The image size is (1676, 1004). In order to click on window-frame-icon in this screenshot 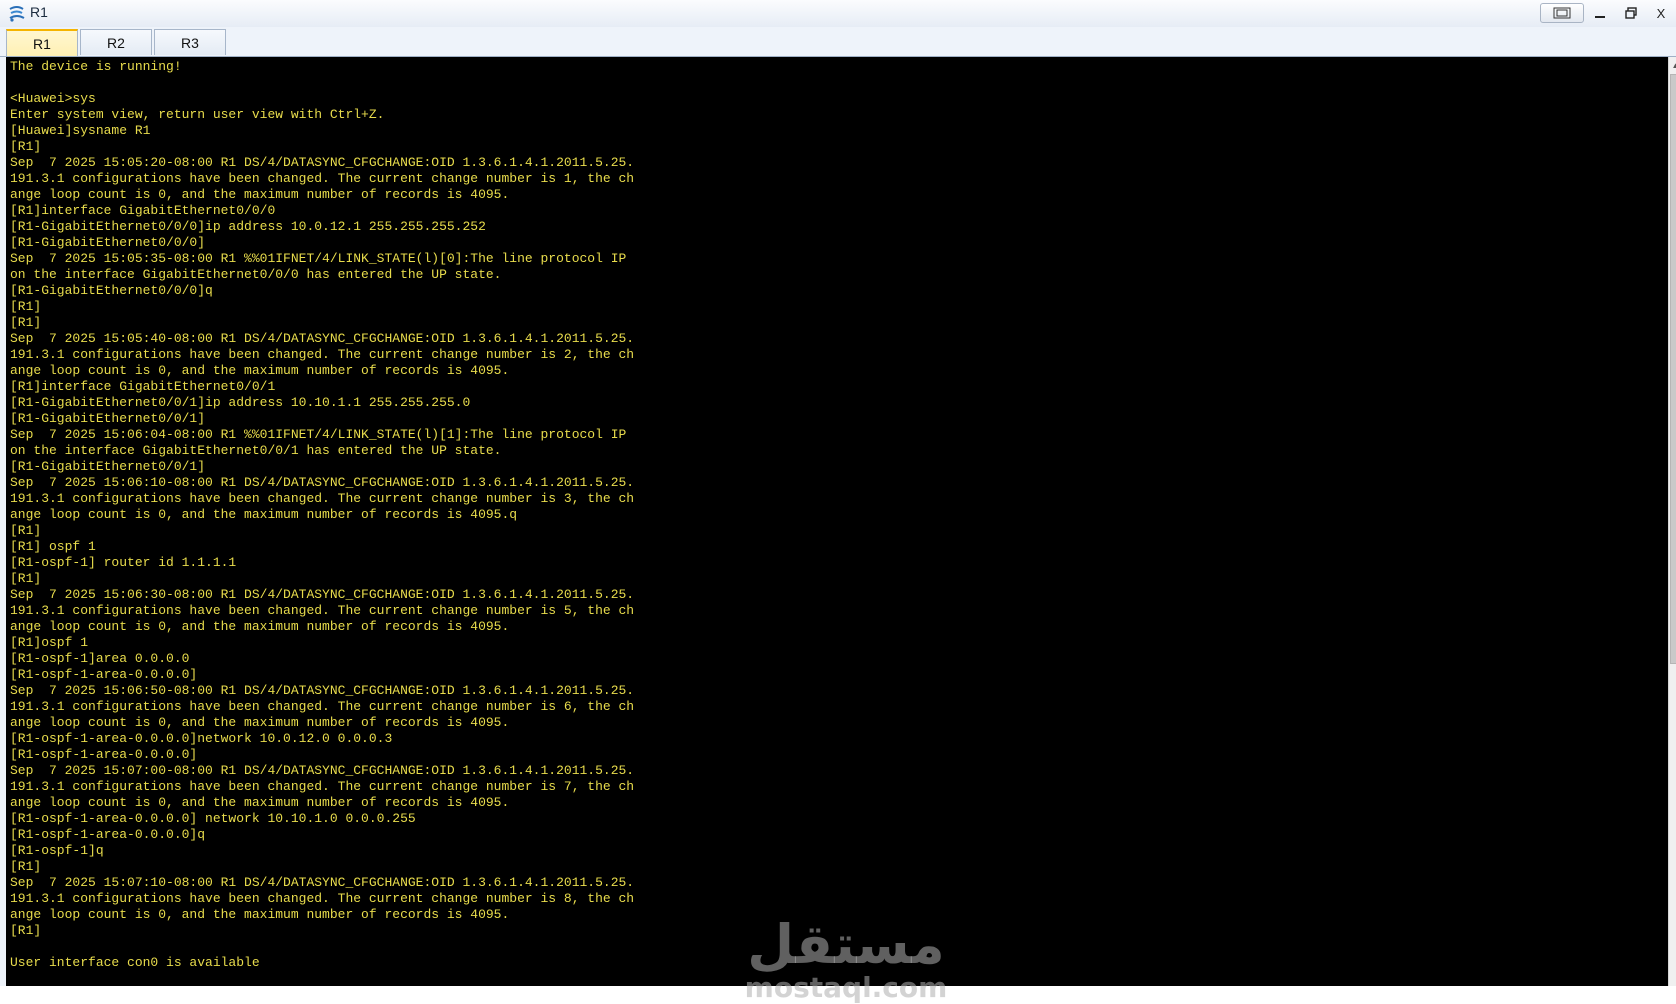, I will do `click(1562, 13)`.